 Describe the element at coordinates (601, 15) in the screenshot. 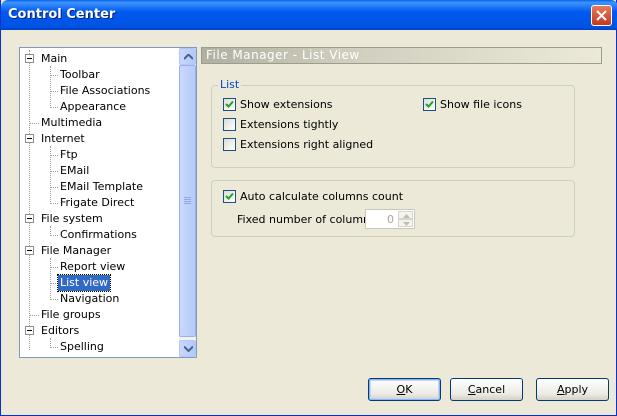

I see `close-button` at that location.